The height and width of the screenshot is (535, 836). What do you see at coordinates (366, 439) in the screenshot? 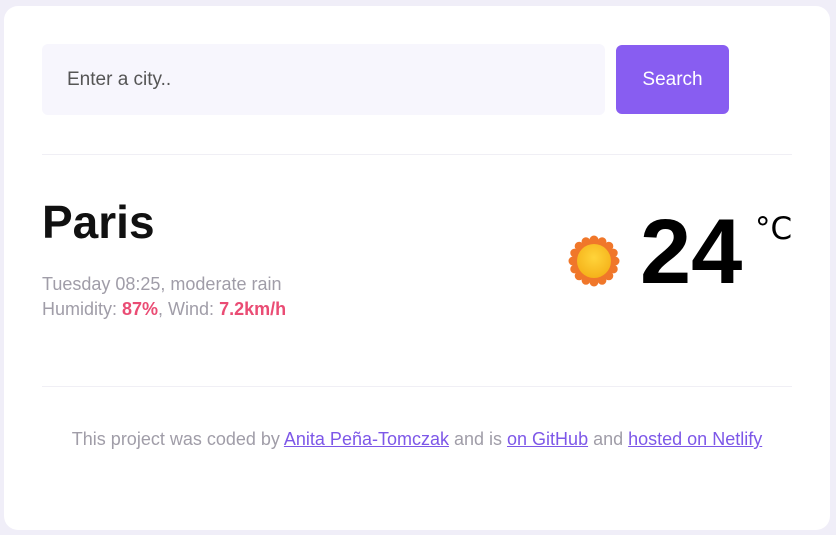
I see `author-link: Anita Peña-Tomczak` at bounding box center [366, 439].